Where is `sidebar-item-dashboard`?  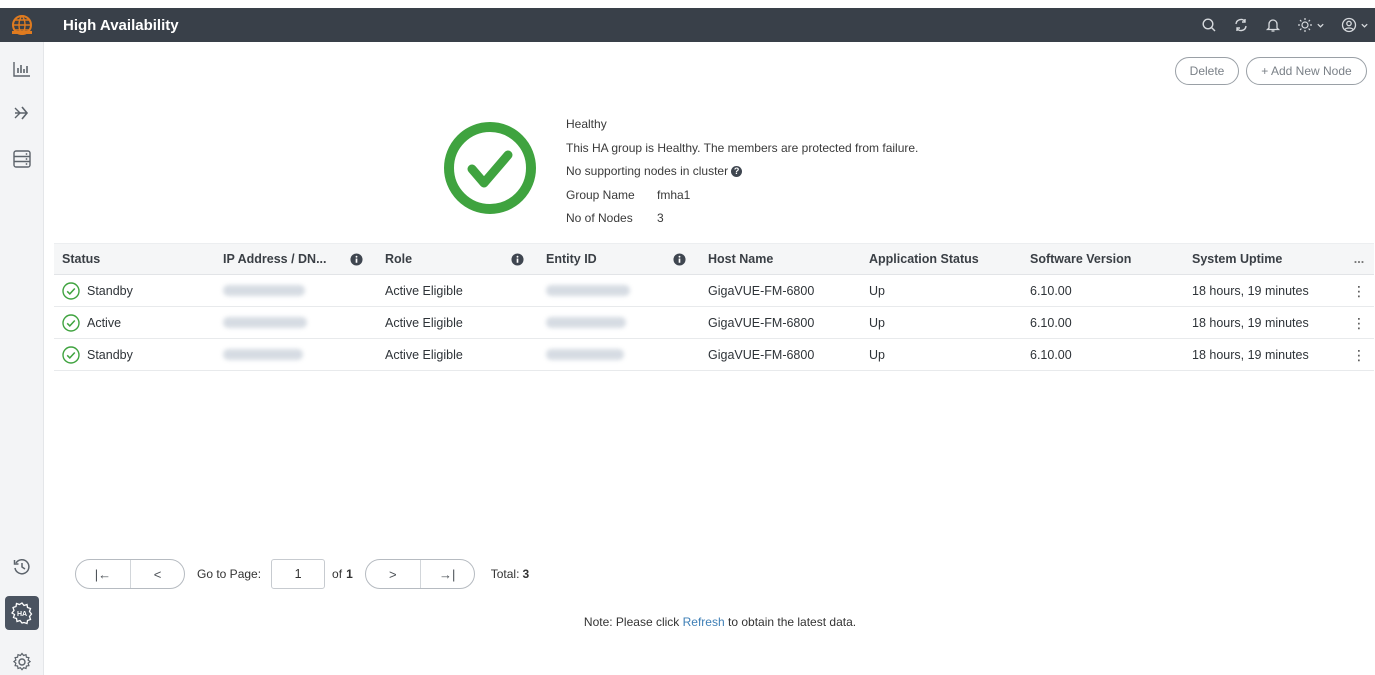 sidebar-item-dashboard is located at coordinates (22, 69).